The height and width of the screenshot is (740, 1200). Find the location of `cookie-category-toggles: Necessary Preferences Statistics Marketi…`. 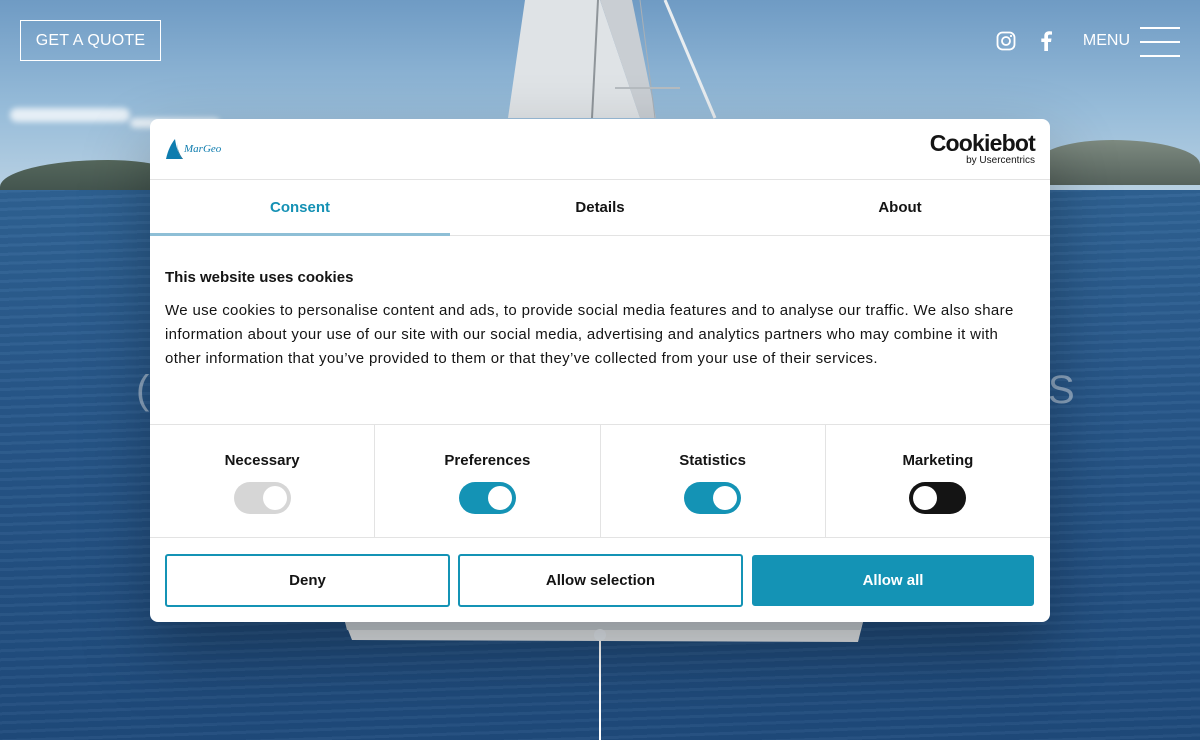

cookie-category-toggles: Necessary Preferences Statistics Marketi… is located at coordinates (600, 481).